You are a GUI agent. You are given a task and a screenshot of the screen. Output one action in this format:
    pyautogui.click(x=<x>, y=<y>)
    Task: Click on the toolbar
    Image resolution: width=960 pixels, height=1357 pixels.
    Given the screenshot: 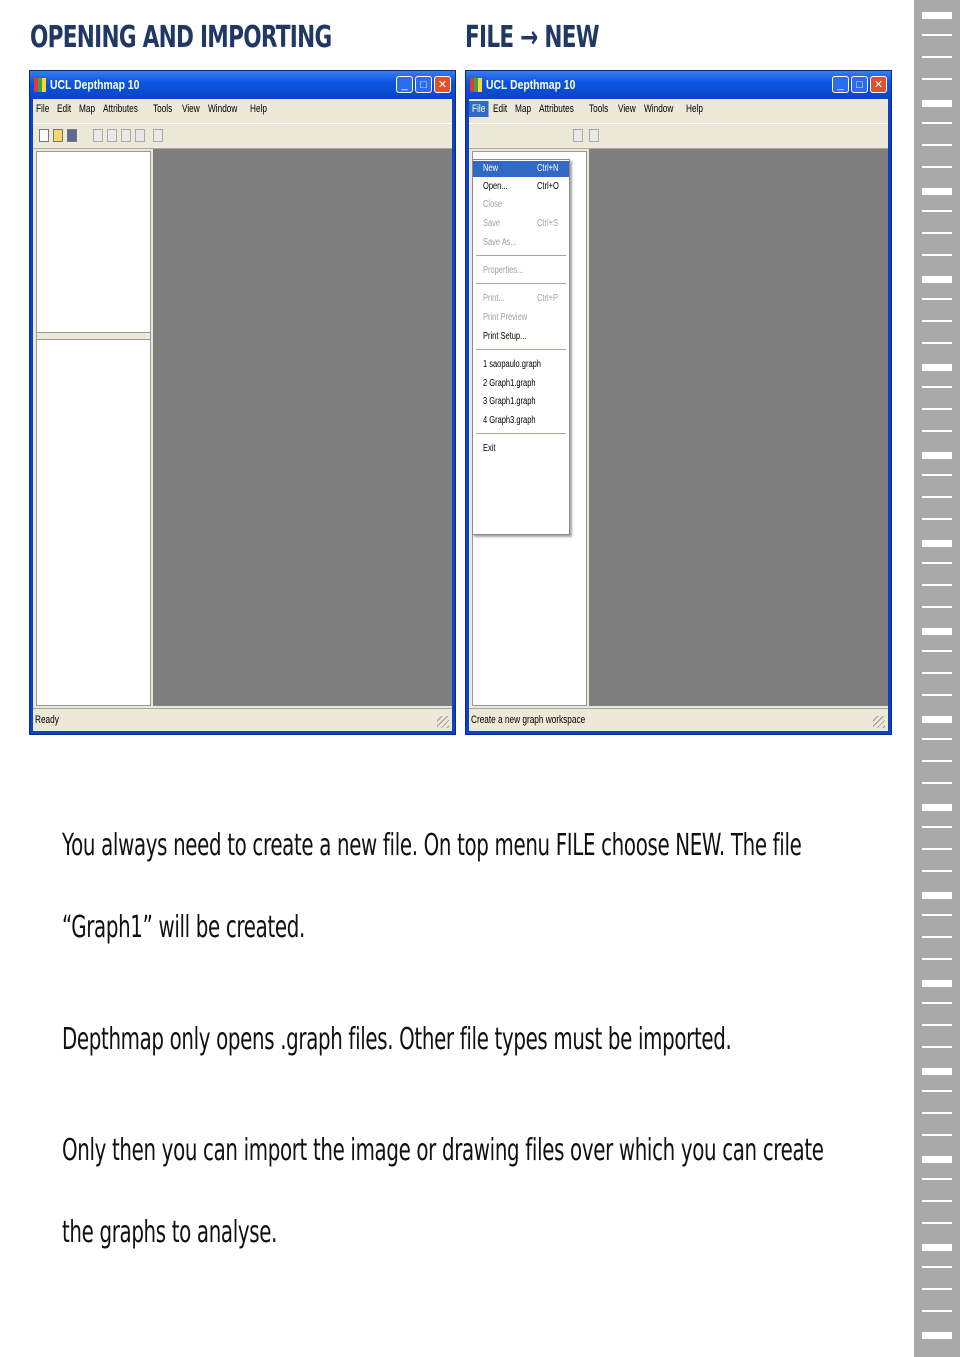 What is the action you would take?
    pyautogui.click(x=242, y=136)
    